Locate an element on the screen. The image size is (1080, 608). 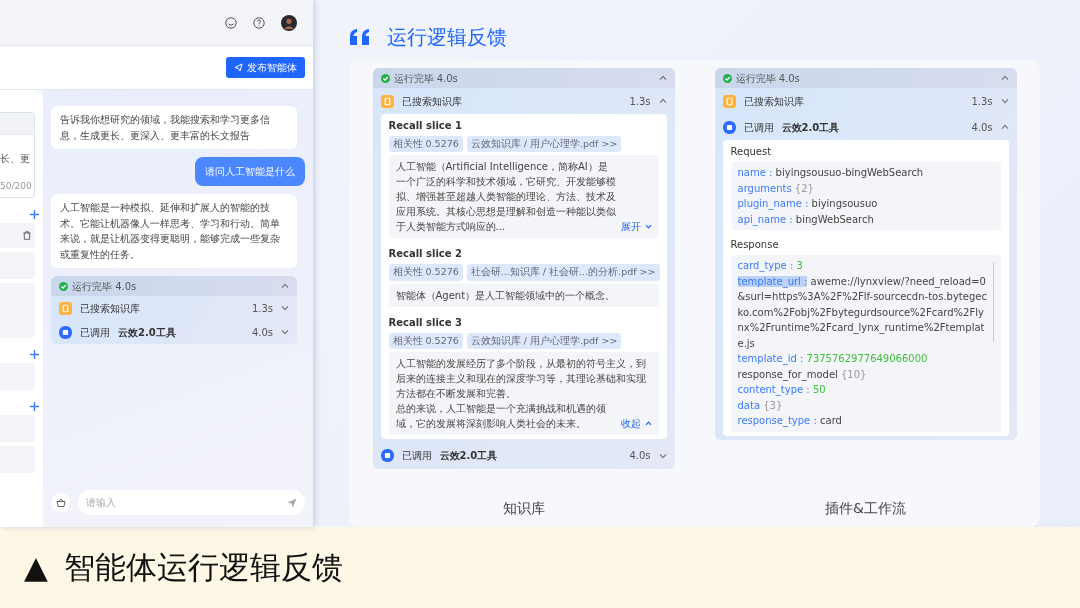
placeholder-text: 请输入 is located at coordinates (101, 503).